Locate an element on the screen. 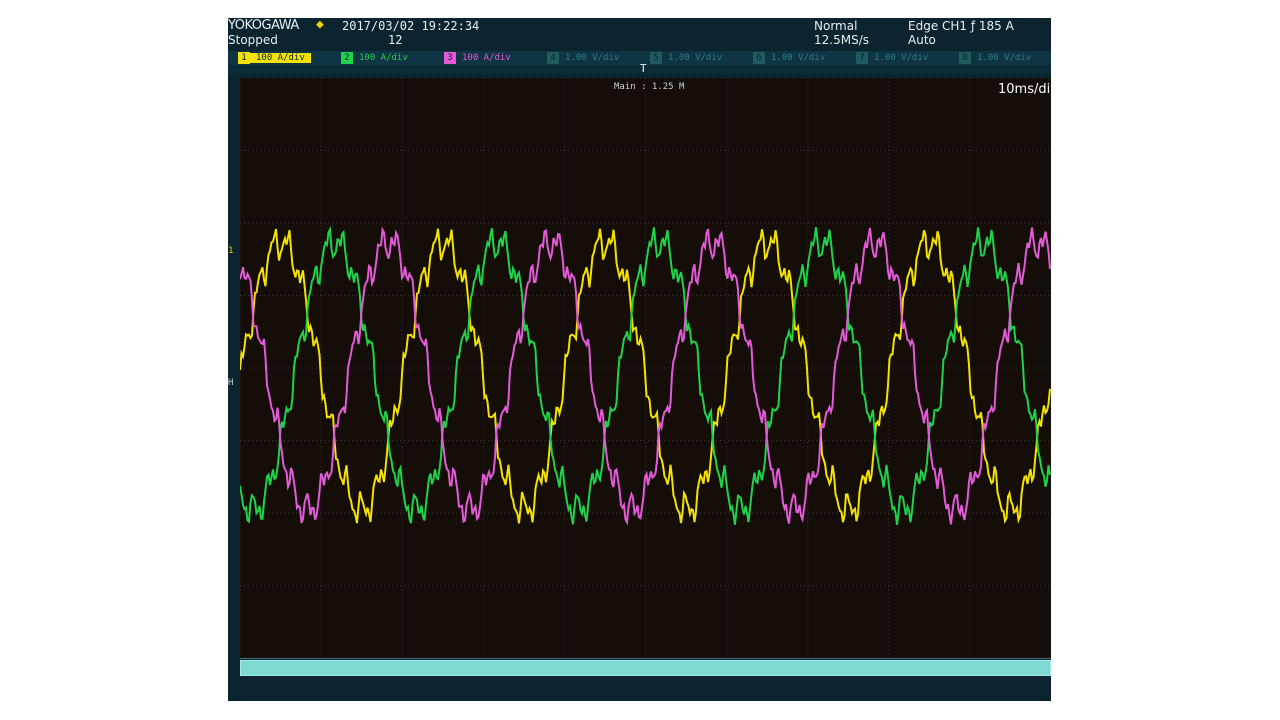  channel-8-scale: 8 1.00 V/div is located at coordinates (998, 58).